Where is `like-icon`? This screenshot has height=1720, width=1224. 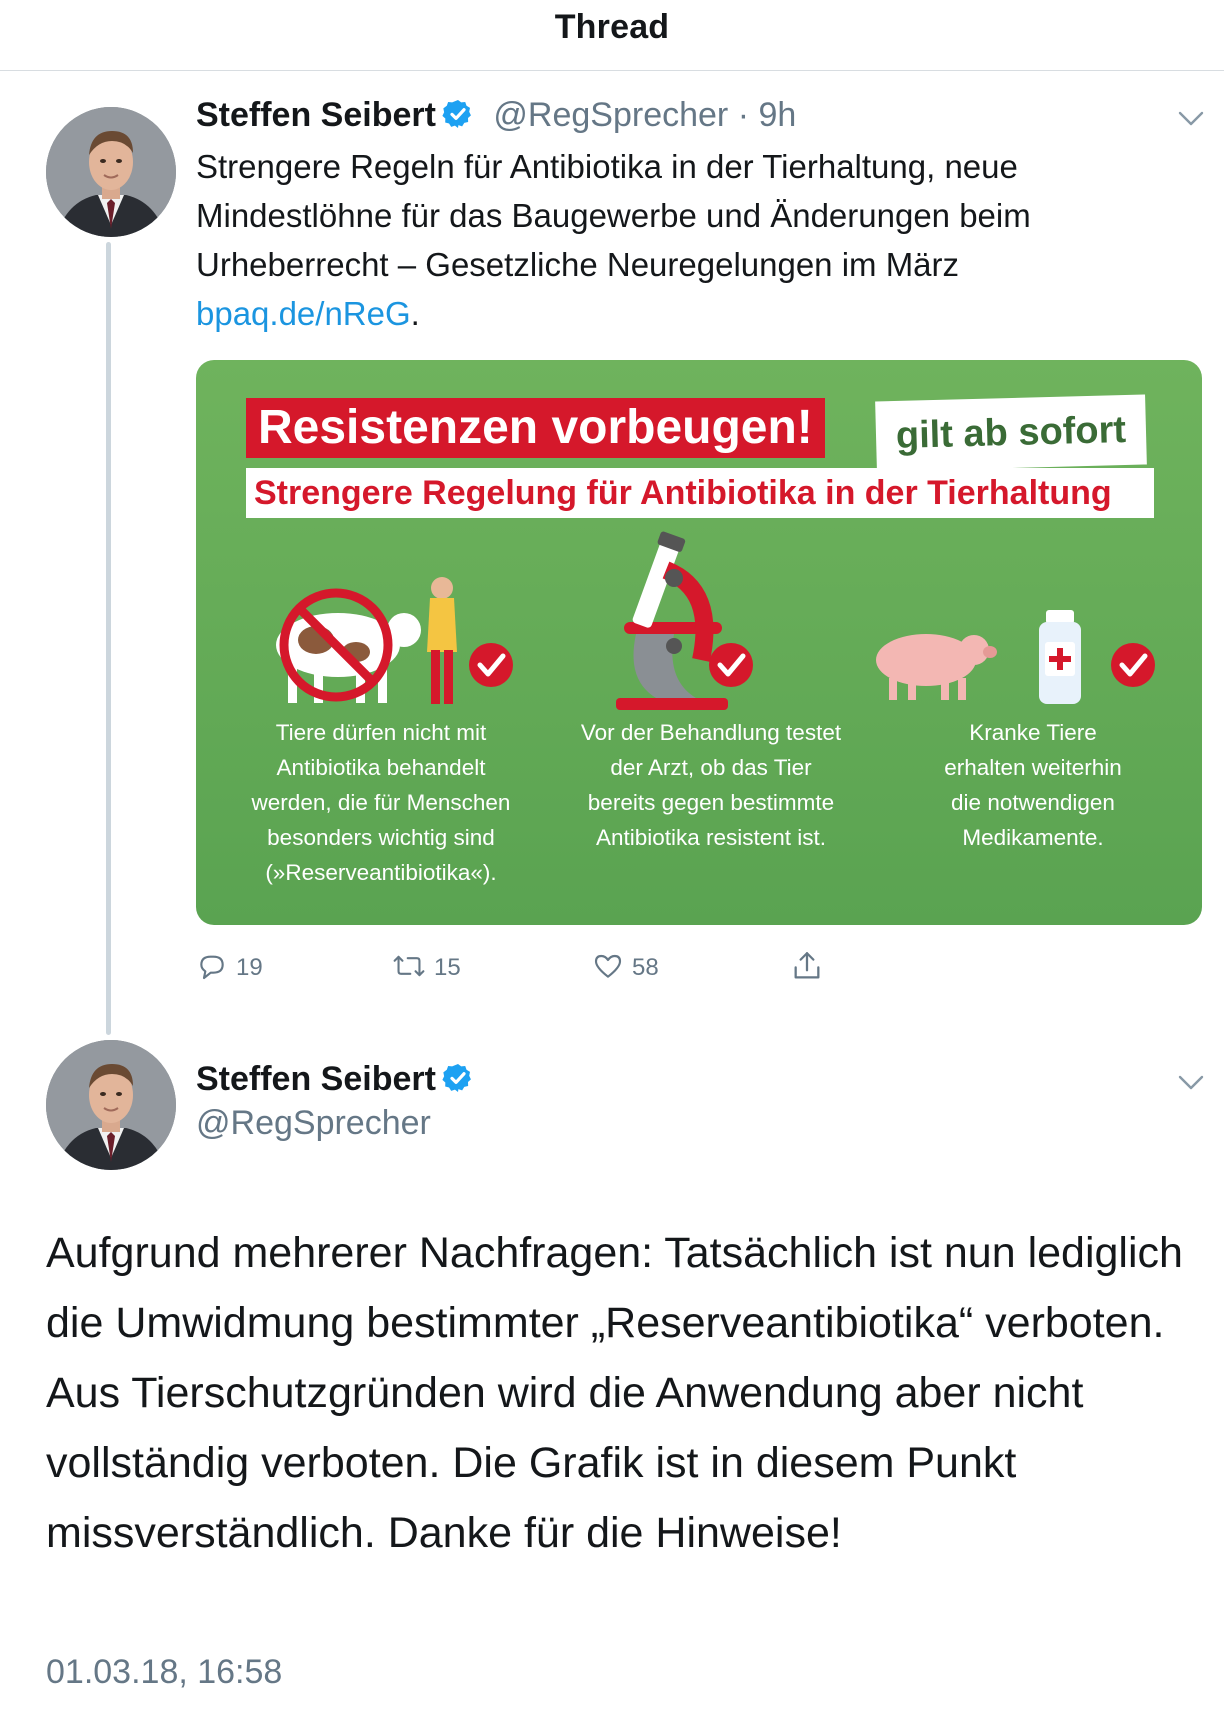 like-icon is located at coordinates (608, 968).